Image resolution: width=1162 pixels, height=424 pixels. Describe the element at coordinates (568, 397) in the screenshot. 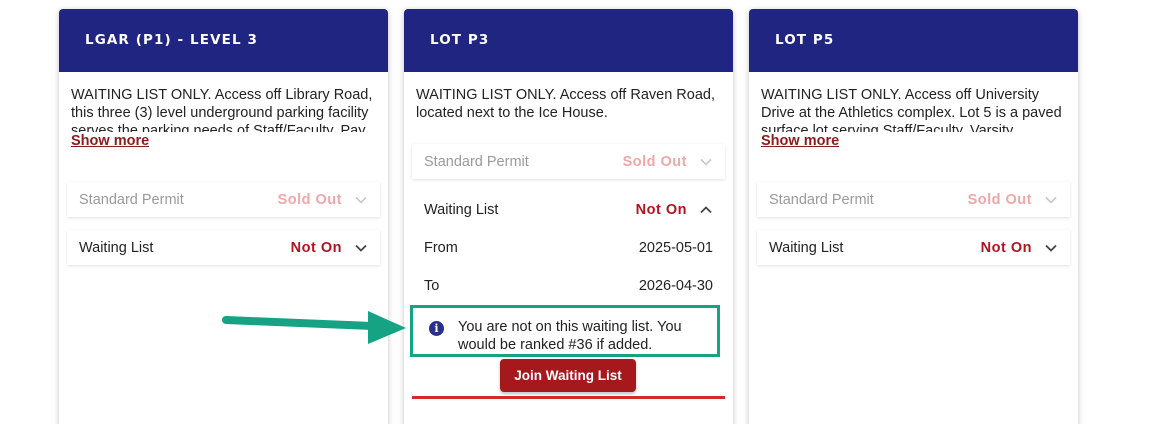

I see `divider` at that location.